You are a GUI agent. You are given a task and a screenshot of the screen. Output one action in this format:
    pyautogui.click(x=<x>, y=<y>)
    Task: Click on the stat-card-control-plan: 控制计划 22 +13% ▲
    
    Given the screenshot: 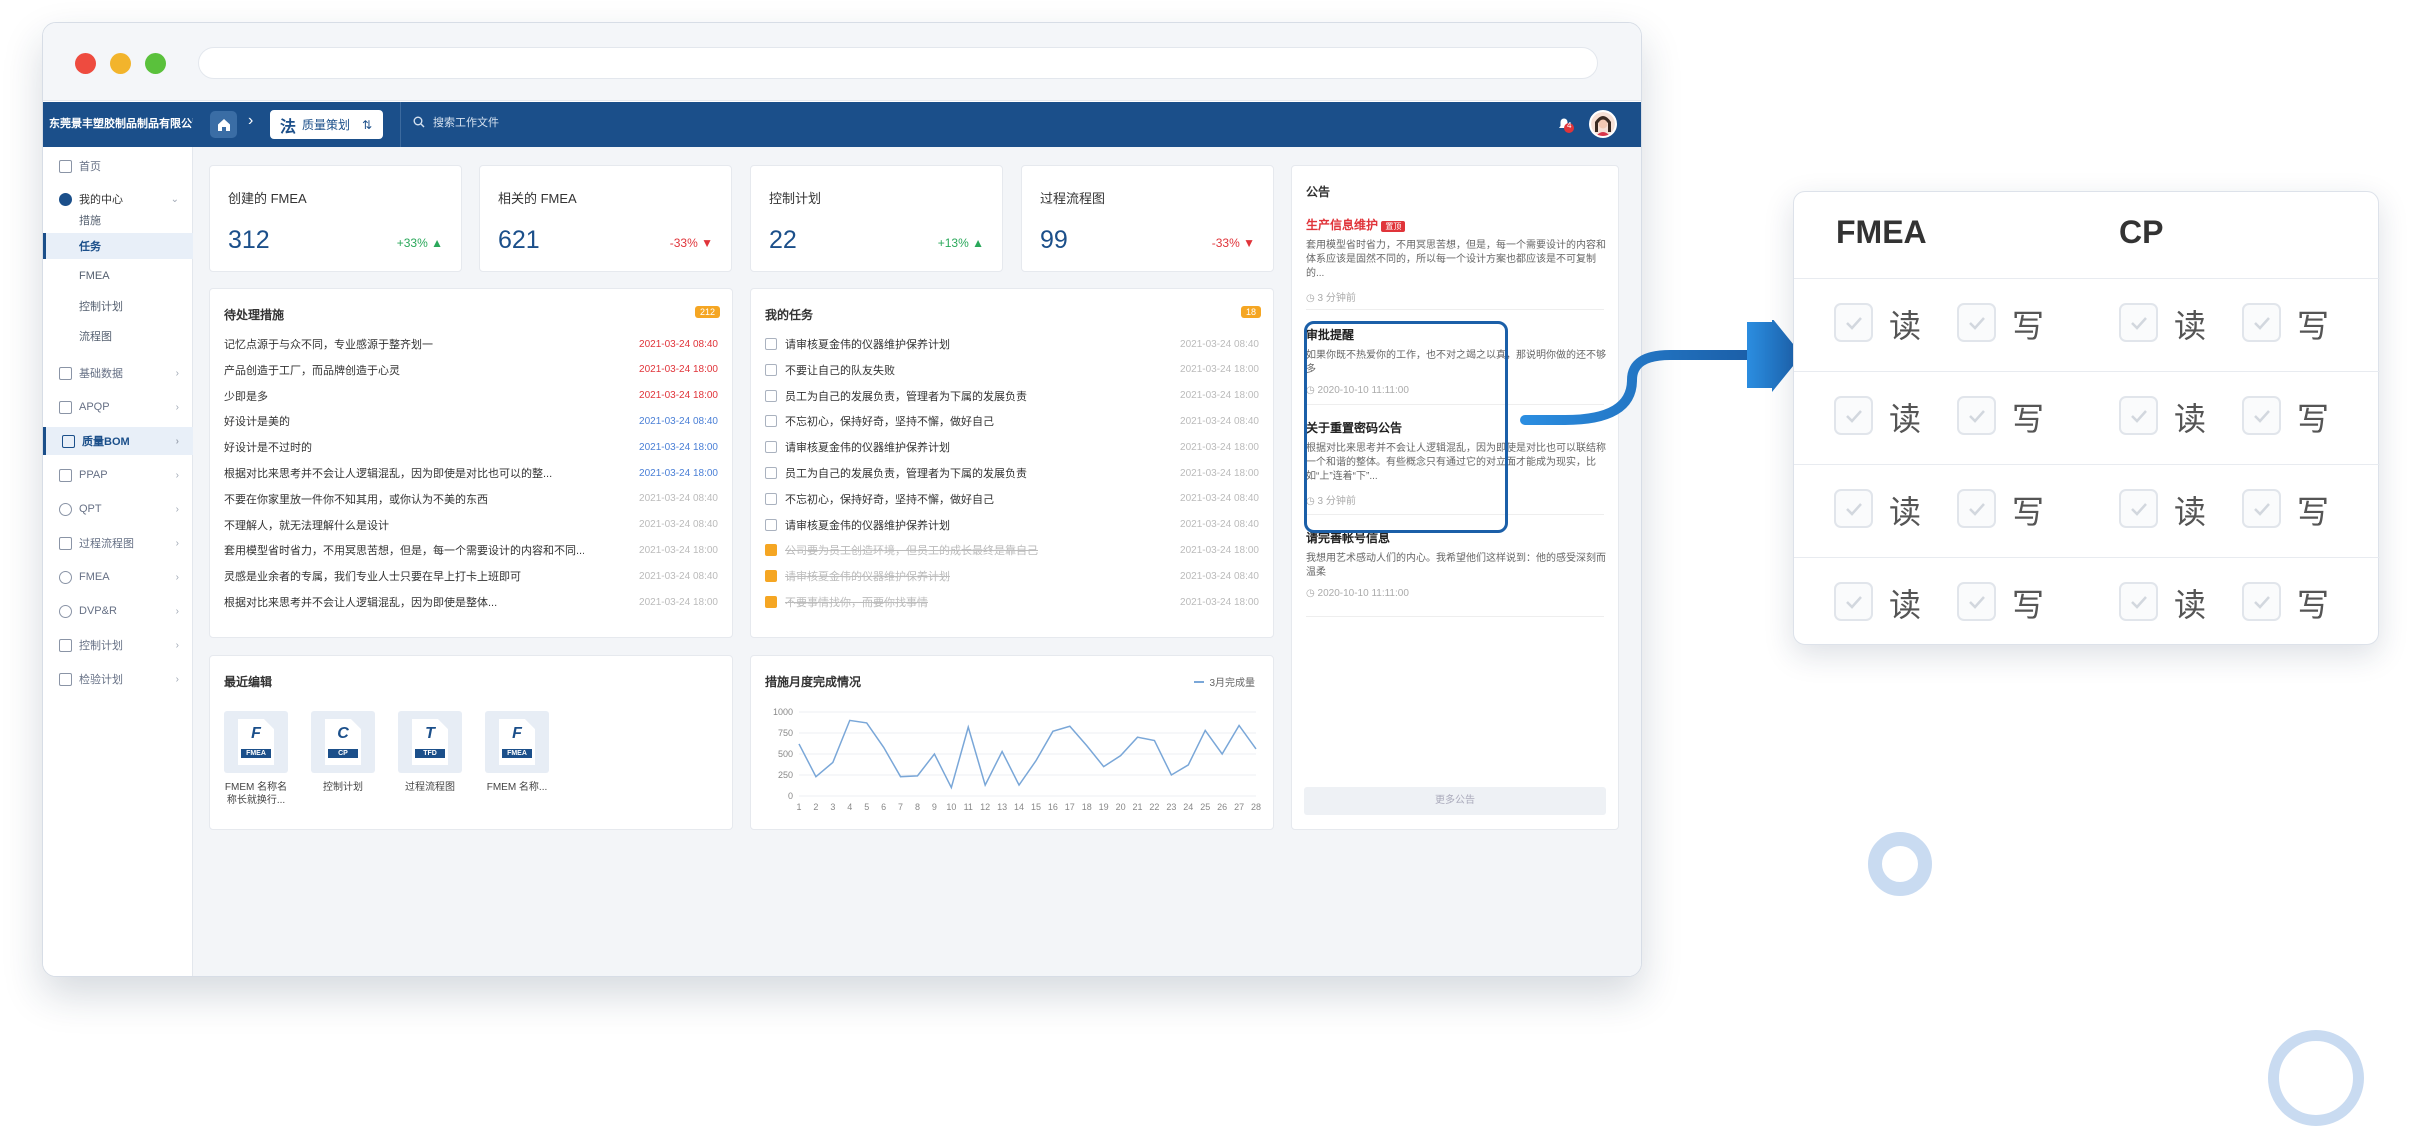 What is the action you would take?
    pyautogui.click(x=876, y=218)
    